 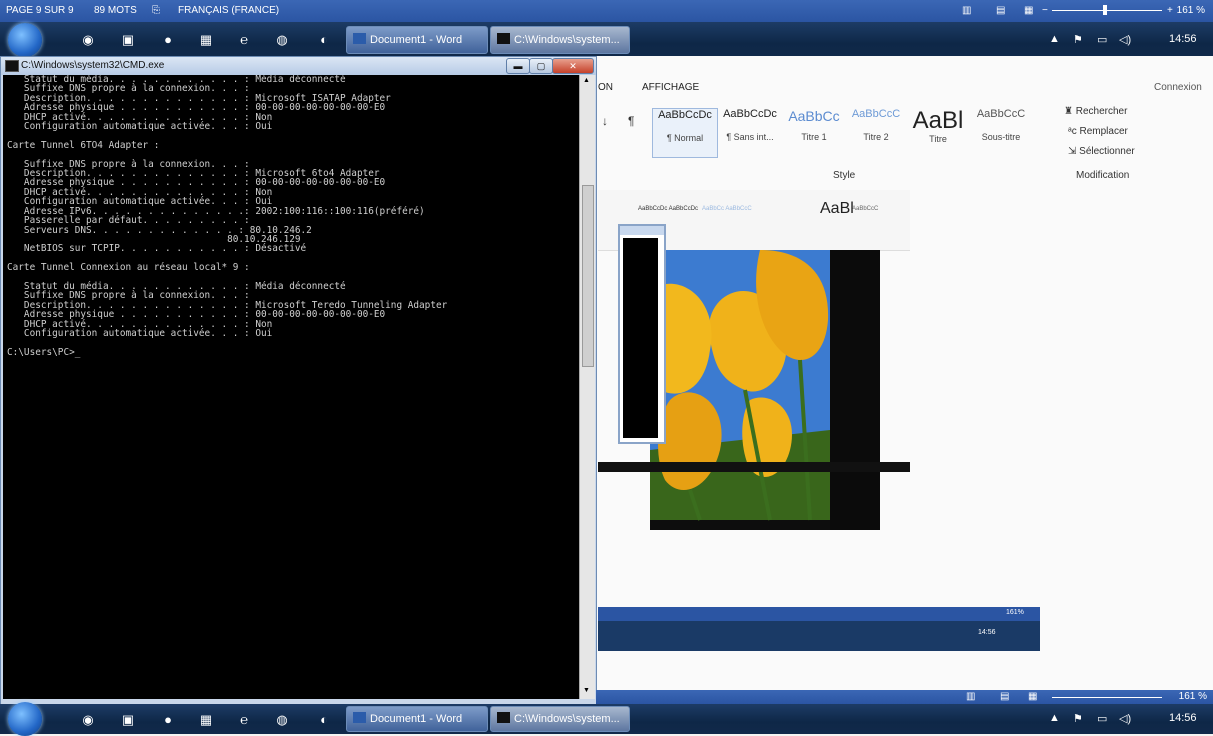 I want to click on selectionner-button: ⇲ Sélectionner, so click(x=1101, y=151).